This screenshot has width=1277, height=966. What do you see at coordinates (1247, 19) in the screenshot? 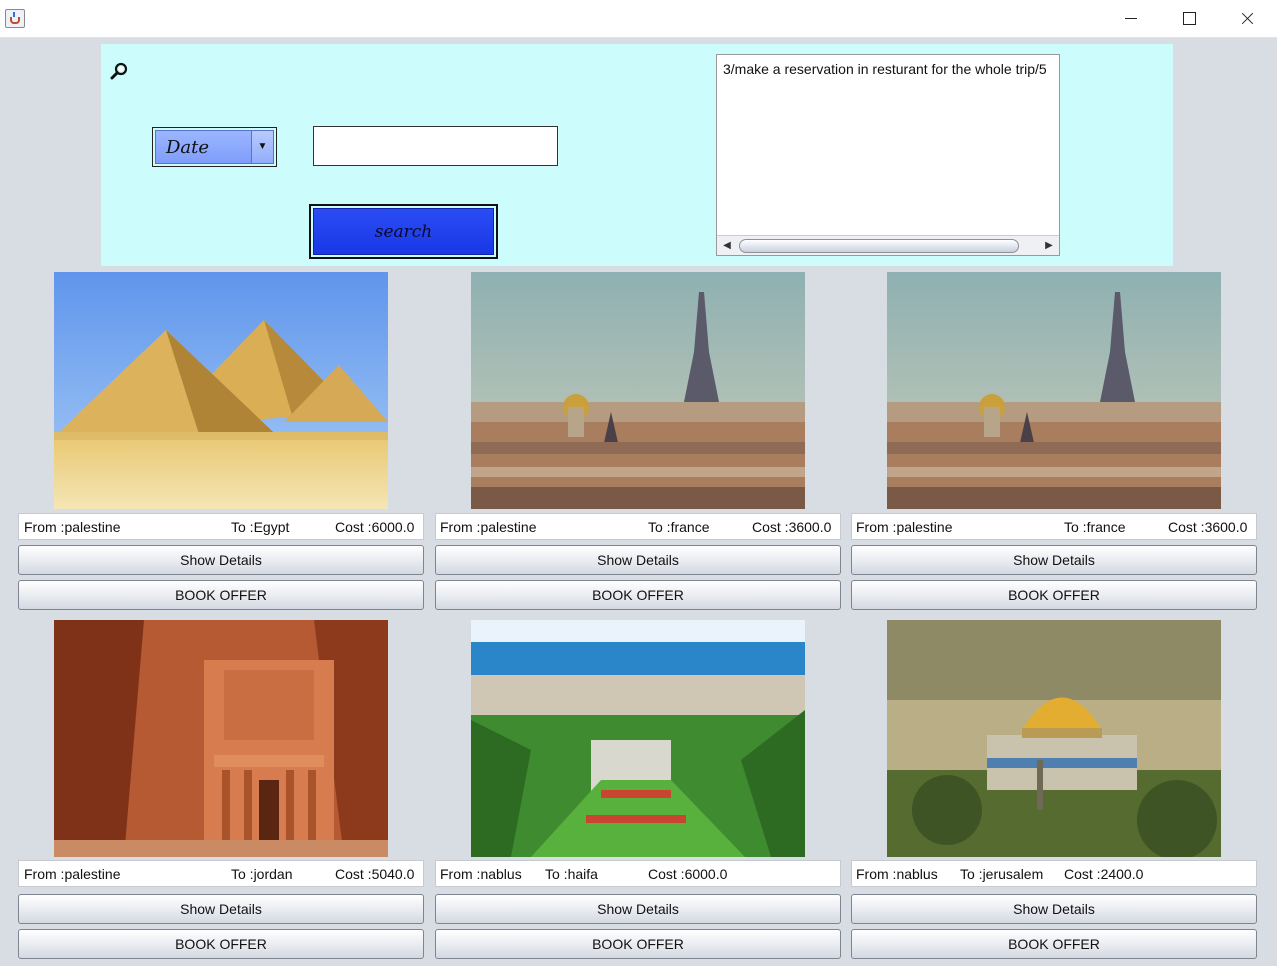
I see `close-icon` at bounding box center [1247, 19].